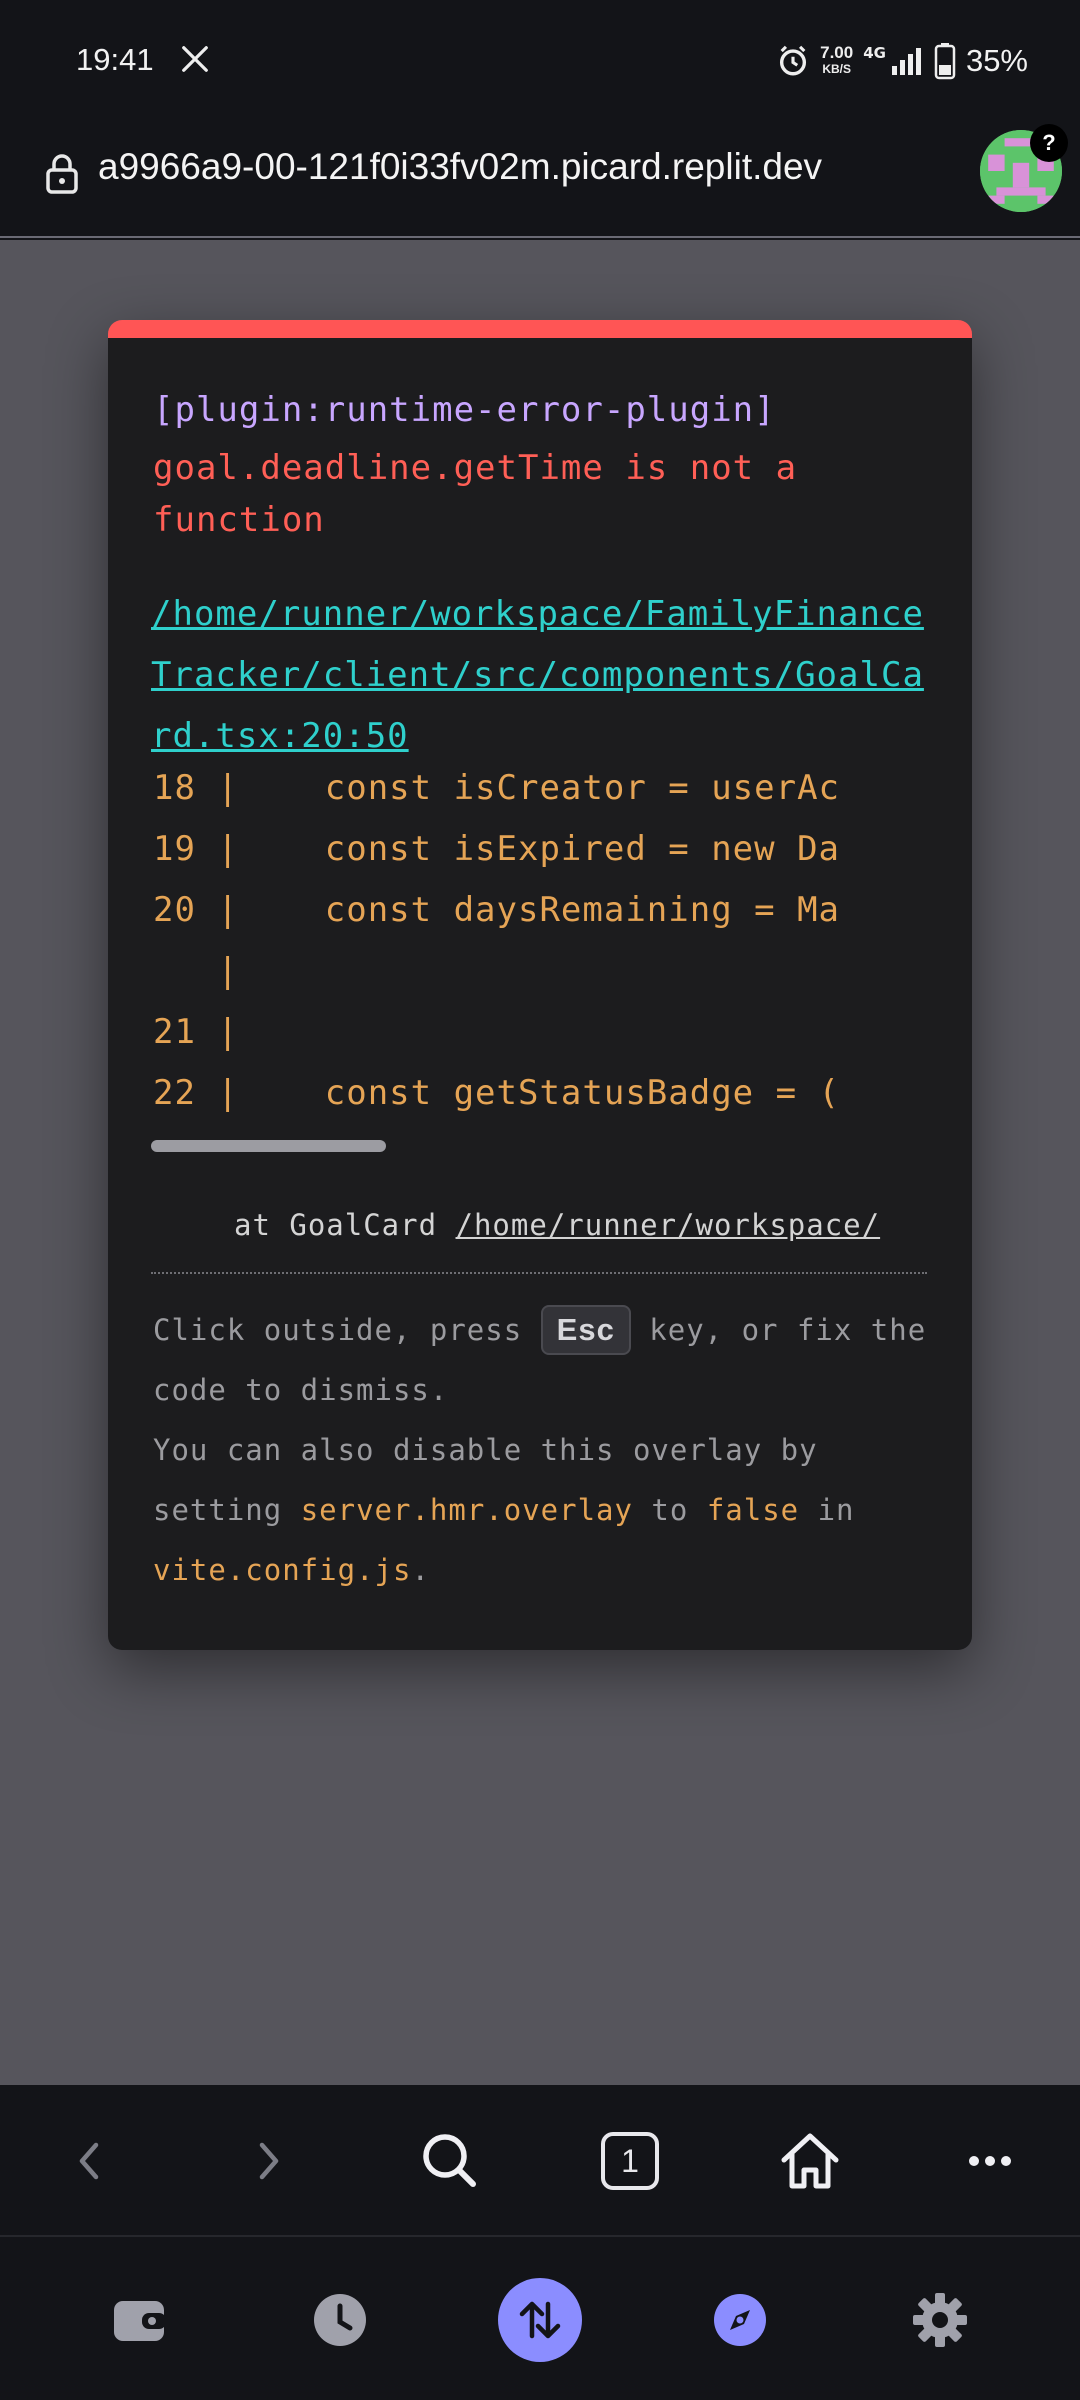  Describe the element at coordinates (497, 910) in the screenshot. I see `code-line: 20 | const daysRemaining = Ma` at that location.